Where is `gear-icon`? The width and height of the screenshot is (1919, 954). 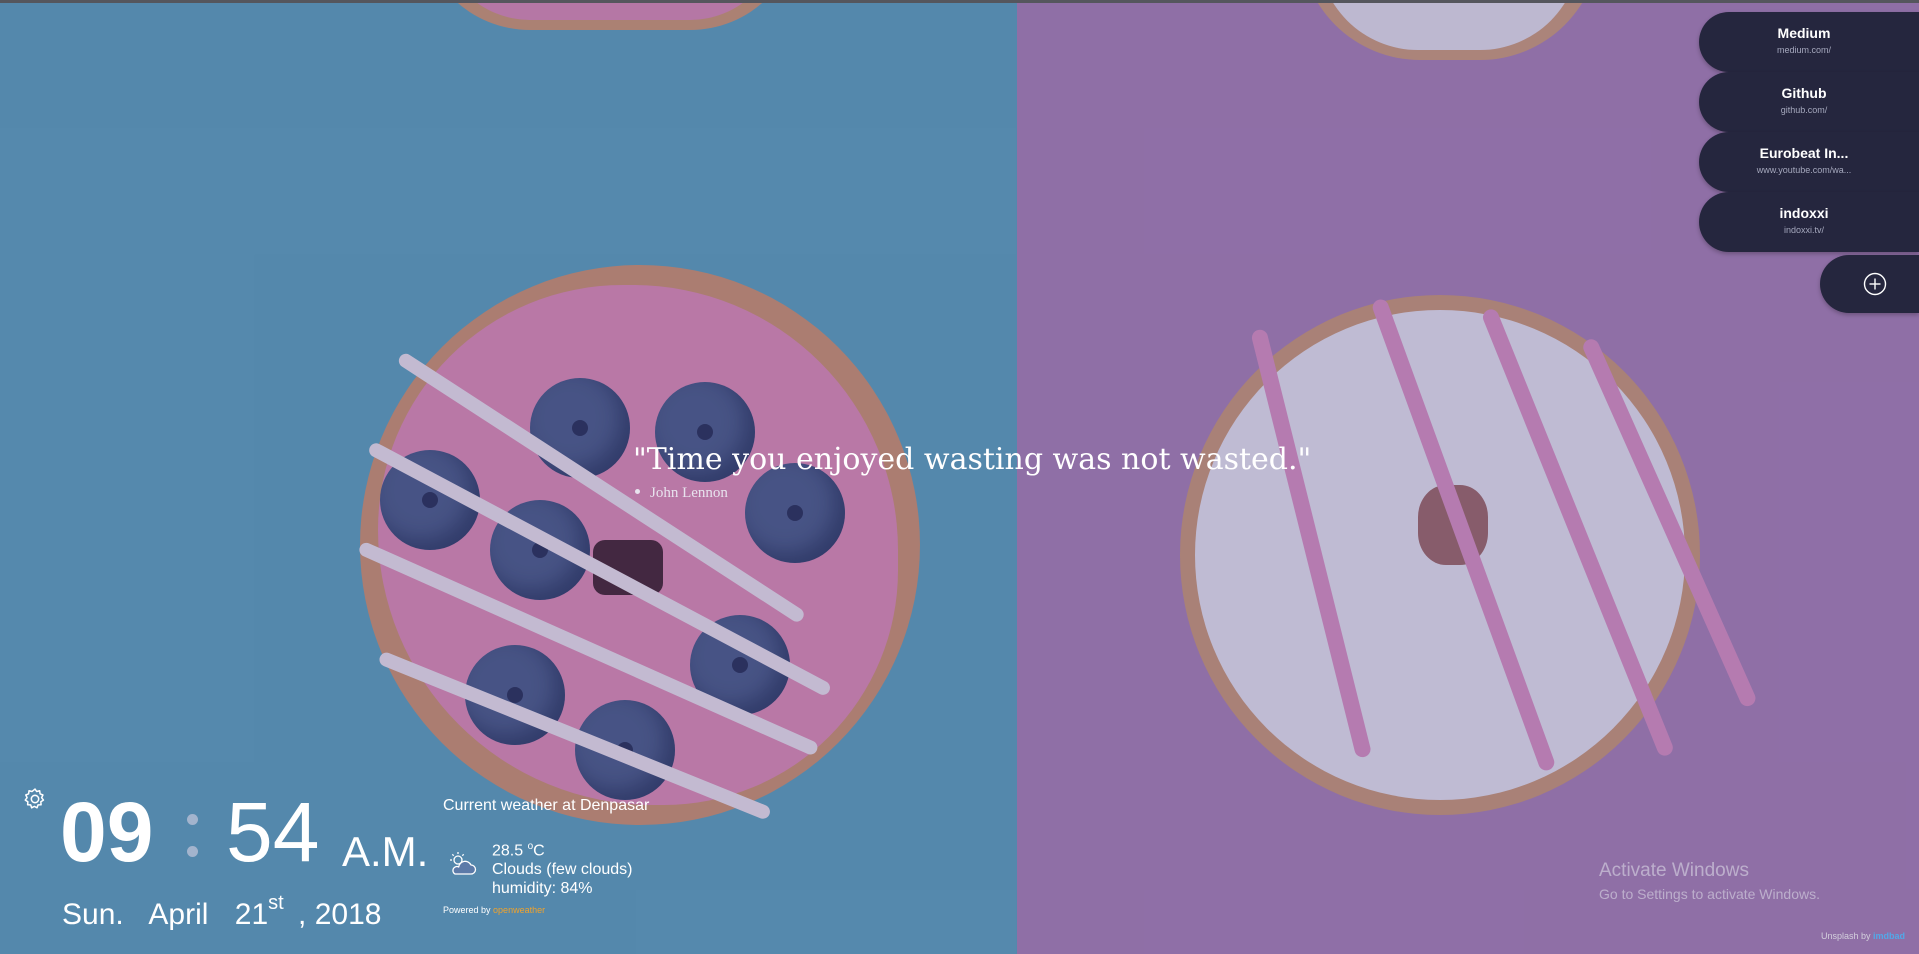
gear-icon is located at coordinates (35, 799).